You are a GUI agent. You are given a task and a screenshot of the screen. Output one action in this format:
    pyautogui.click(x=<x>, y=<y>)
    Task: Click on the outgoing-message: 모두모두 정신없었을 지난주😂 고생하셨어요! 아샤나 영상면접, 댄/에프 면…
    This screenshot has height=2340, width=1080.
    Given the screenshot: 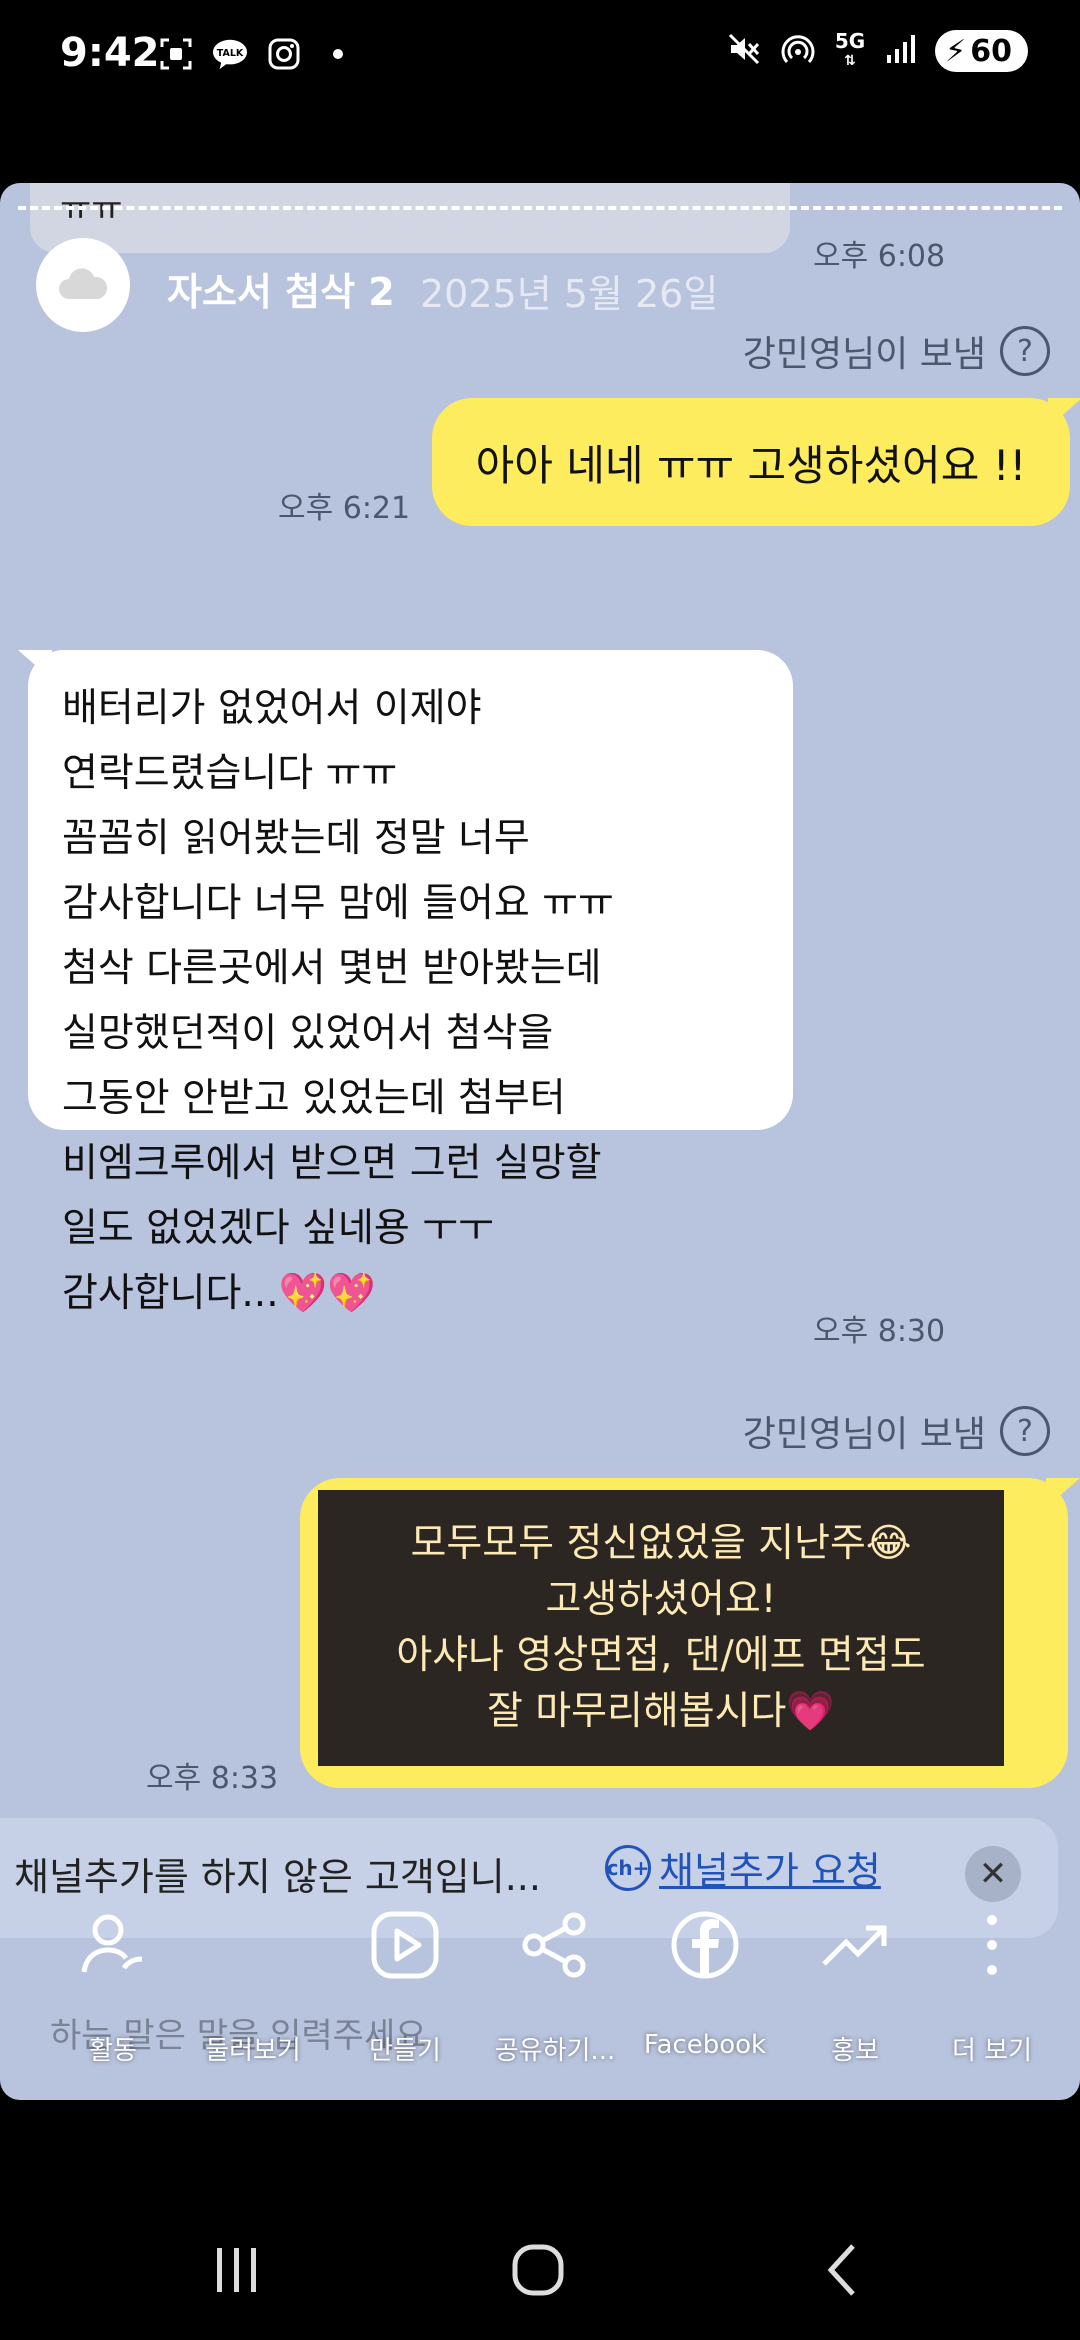 What is the action you would take?
    pyautogui.click(x=690, y=1633)
    